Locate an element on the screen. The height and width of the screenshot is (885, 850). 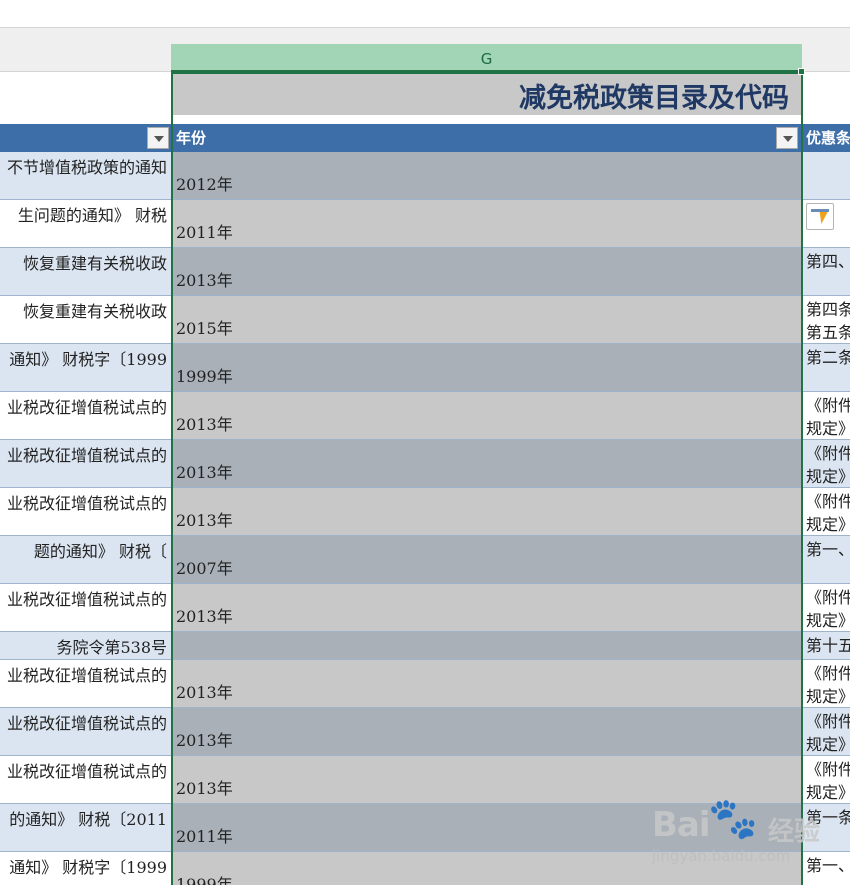
table-row: 通知》 财税字〔1999 1999年 第一、 is located at coordinates (425, 868).